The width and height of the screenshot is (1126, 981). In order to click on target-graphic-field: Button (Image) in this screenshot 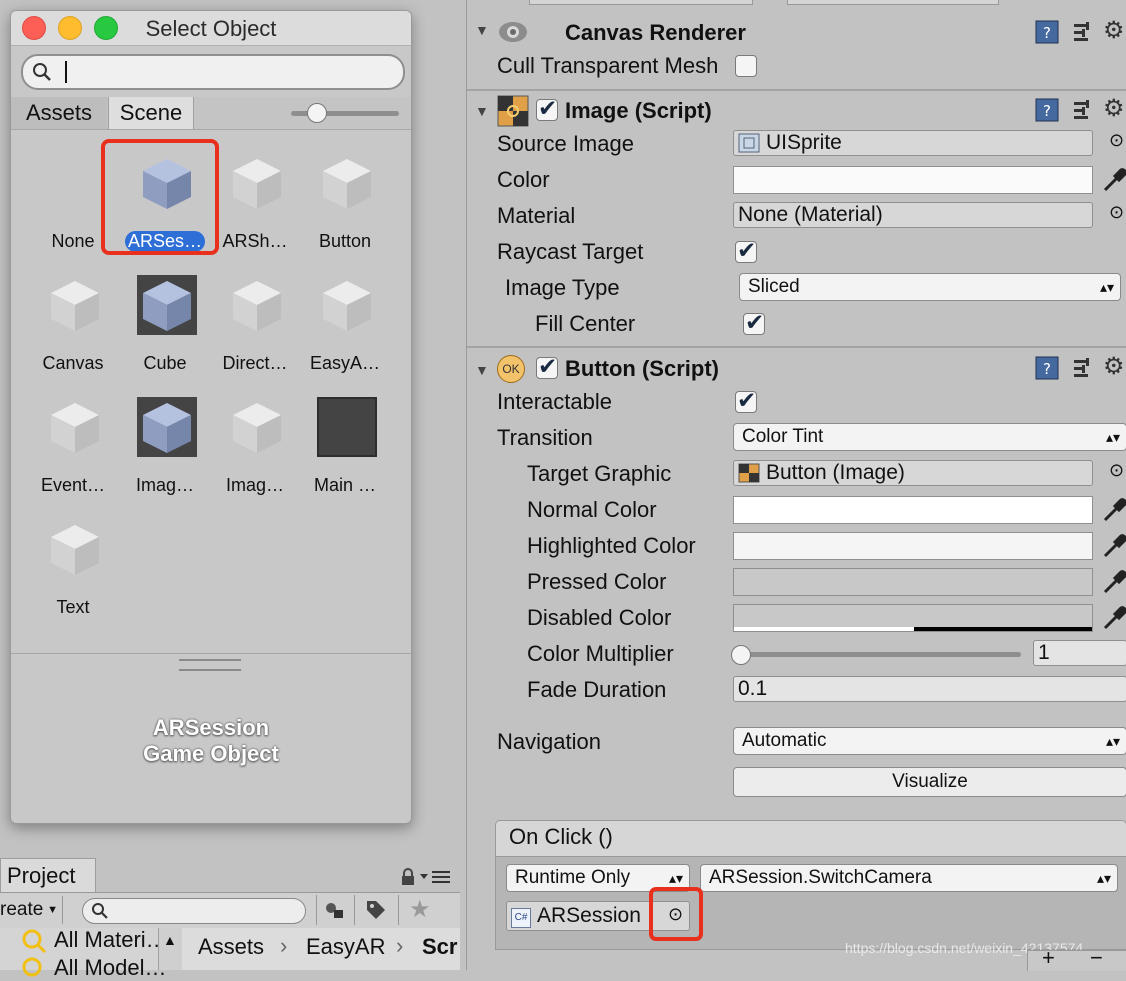, I will do `click(913, 473)`.